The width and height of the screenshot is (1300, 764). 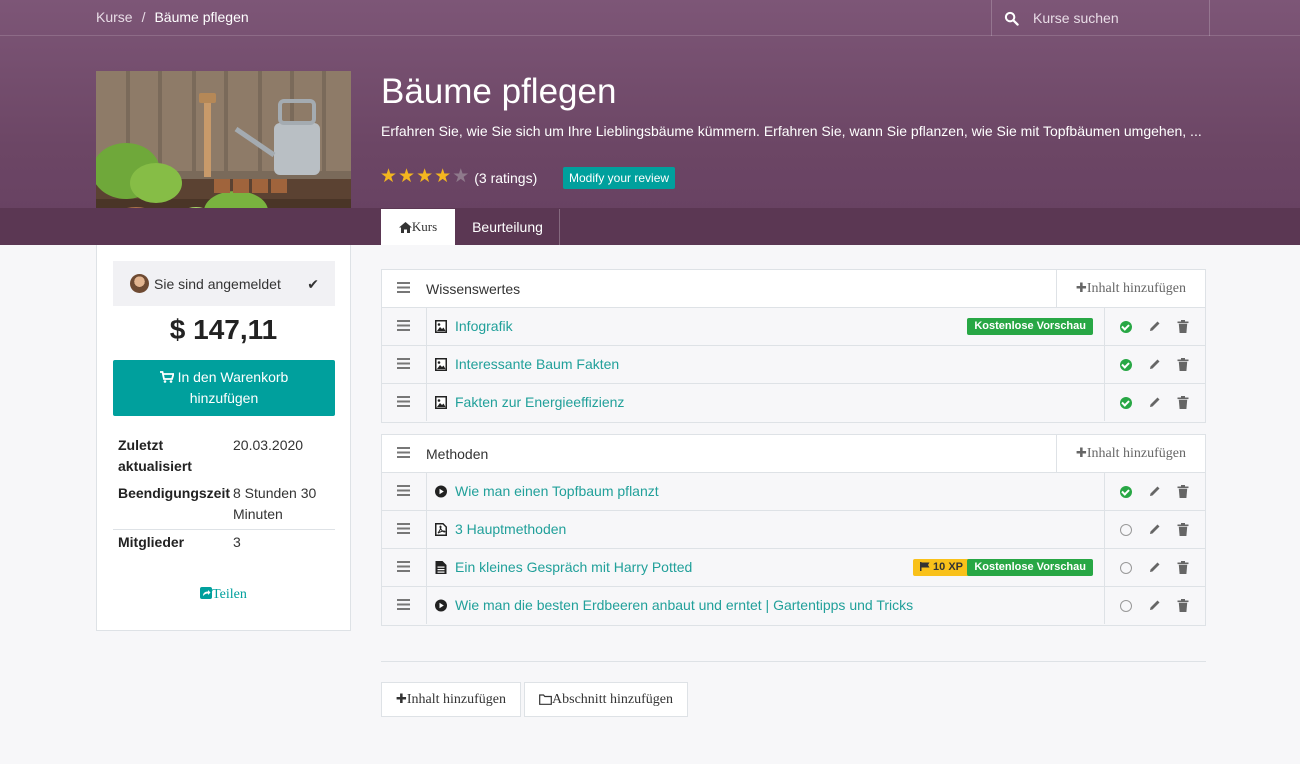 What do you see at coordinates (224, 505) in the screenshot?
I see `info-row-duration: Beendigungszeit 8 Stunden 30 Minuten` at bounding box center [224, 505].